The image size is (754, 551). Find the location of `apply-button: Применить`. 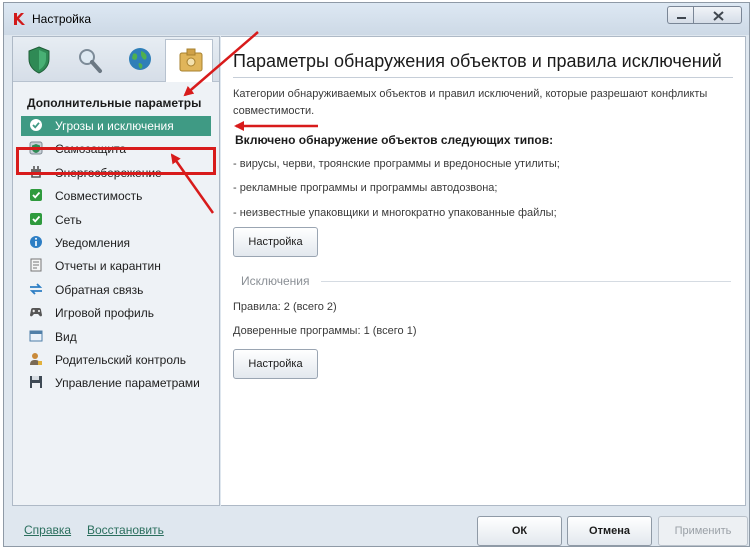

apply-button: Применить is located at coordinates (703, 531).